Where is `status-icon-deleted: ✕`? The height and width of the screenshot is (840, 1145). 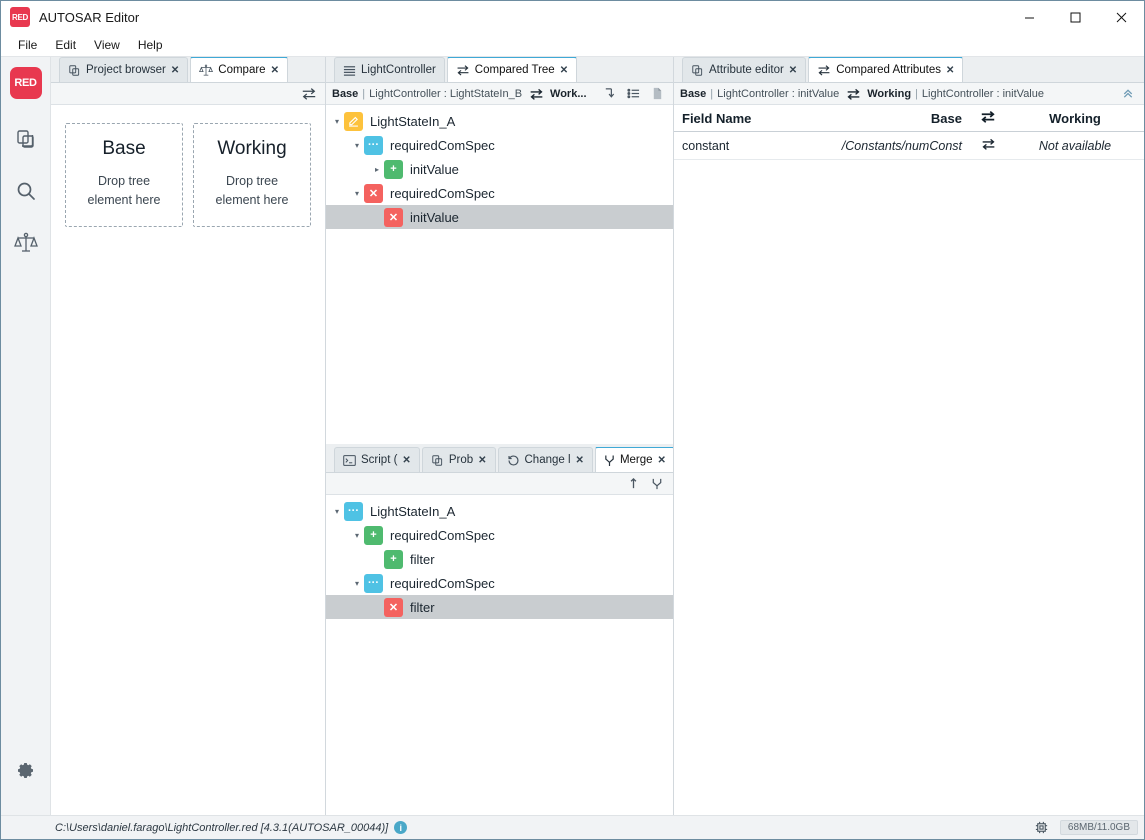 status-icon-deleted: ✕ is located at coordinates (393, 217).